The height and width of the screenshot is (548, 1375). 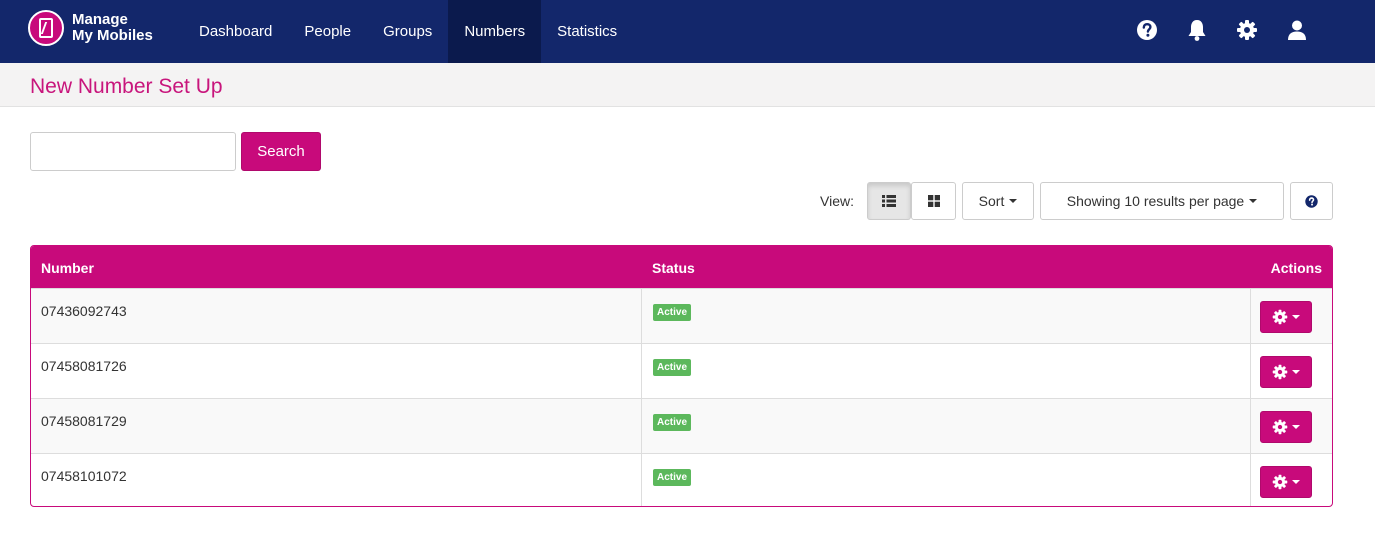 What do you see at coordinates (235, 31) in the screenshot?
I see `nav-item-dashboard: Dashboard` at bounding box center [235, 31].